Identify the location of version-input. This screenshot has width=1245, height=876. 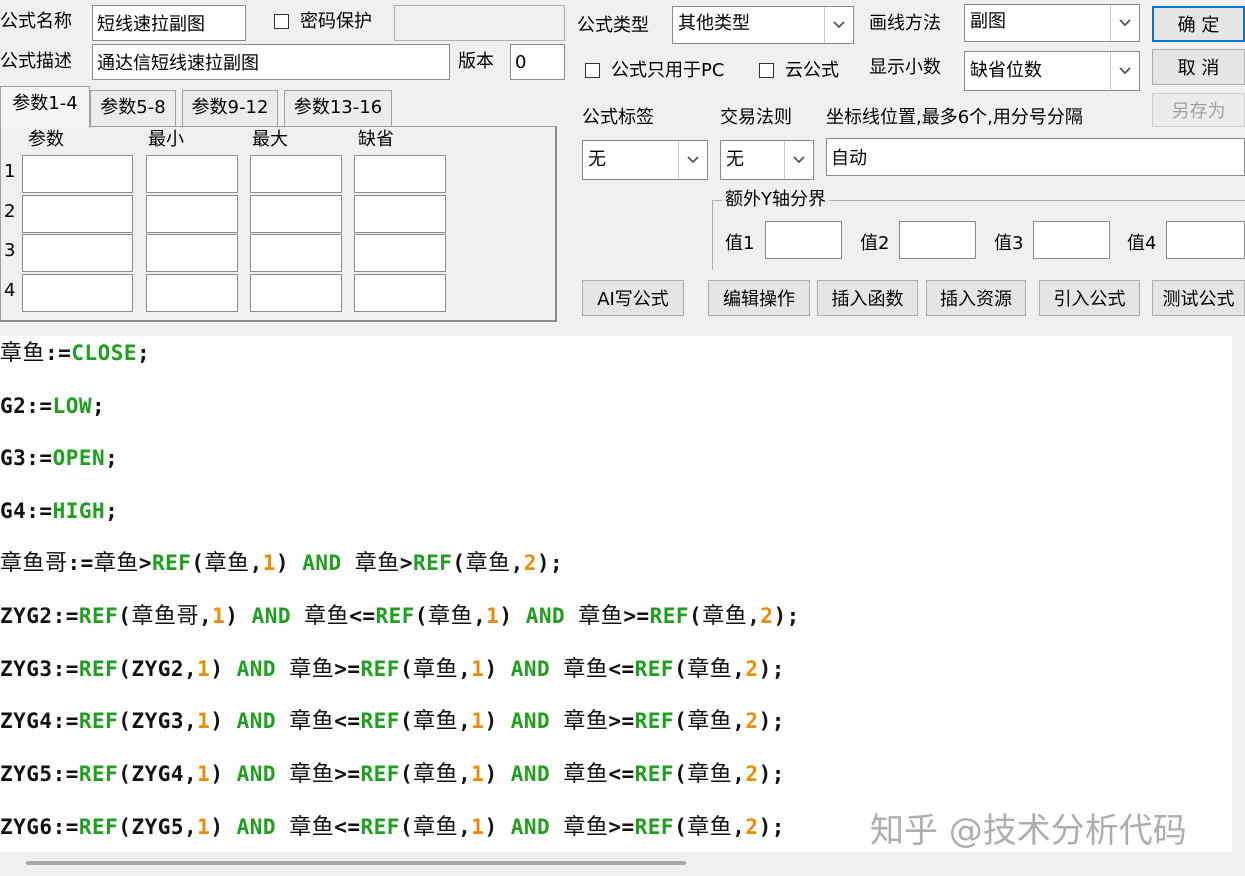
(537, 62).